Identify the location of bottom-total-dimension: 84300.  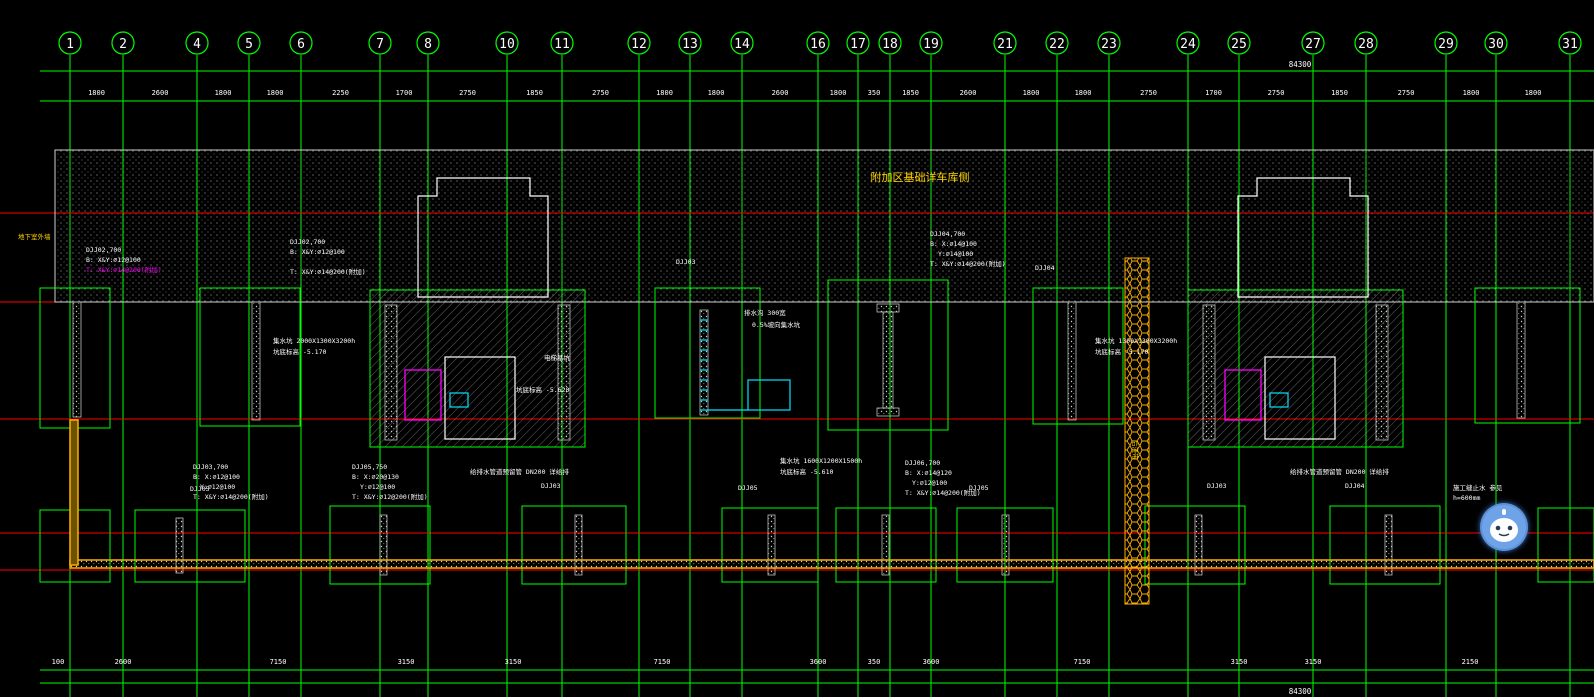
(1300, 691).